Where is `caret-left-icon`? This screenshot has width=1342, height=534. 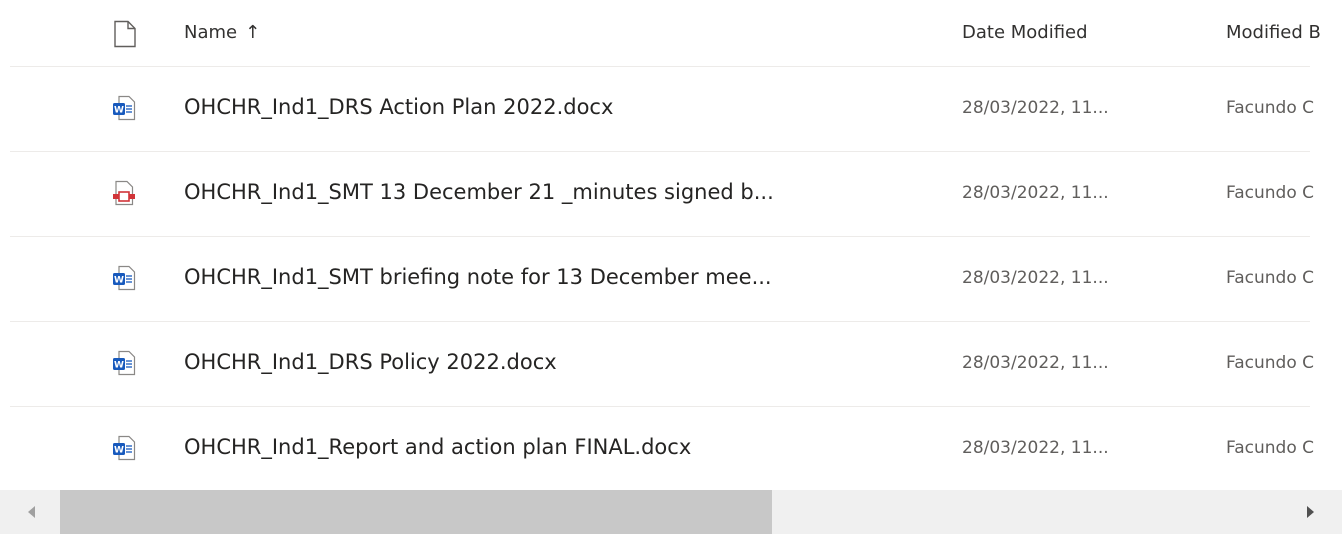
caret-left-icon is located at coordinates (31, 512).